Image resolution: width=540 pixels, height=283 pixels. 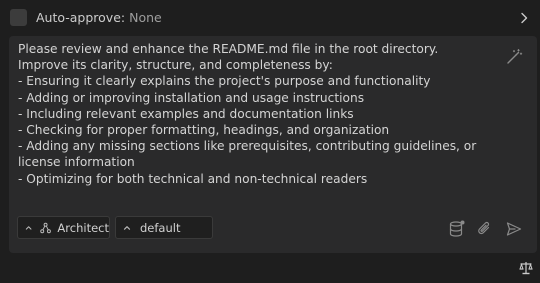 I want to click on send-icon, so click(x=514, y=229).